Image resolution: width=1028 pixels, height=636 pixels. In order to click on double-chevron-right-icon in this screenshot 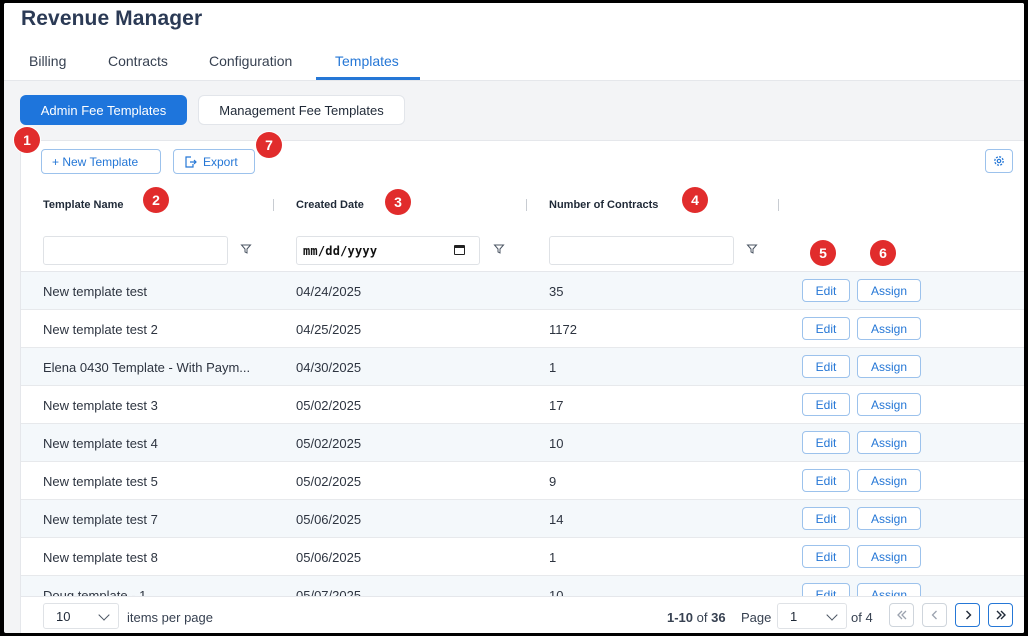, I will do `click(1001, 615)`.